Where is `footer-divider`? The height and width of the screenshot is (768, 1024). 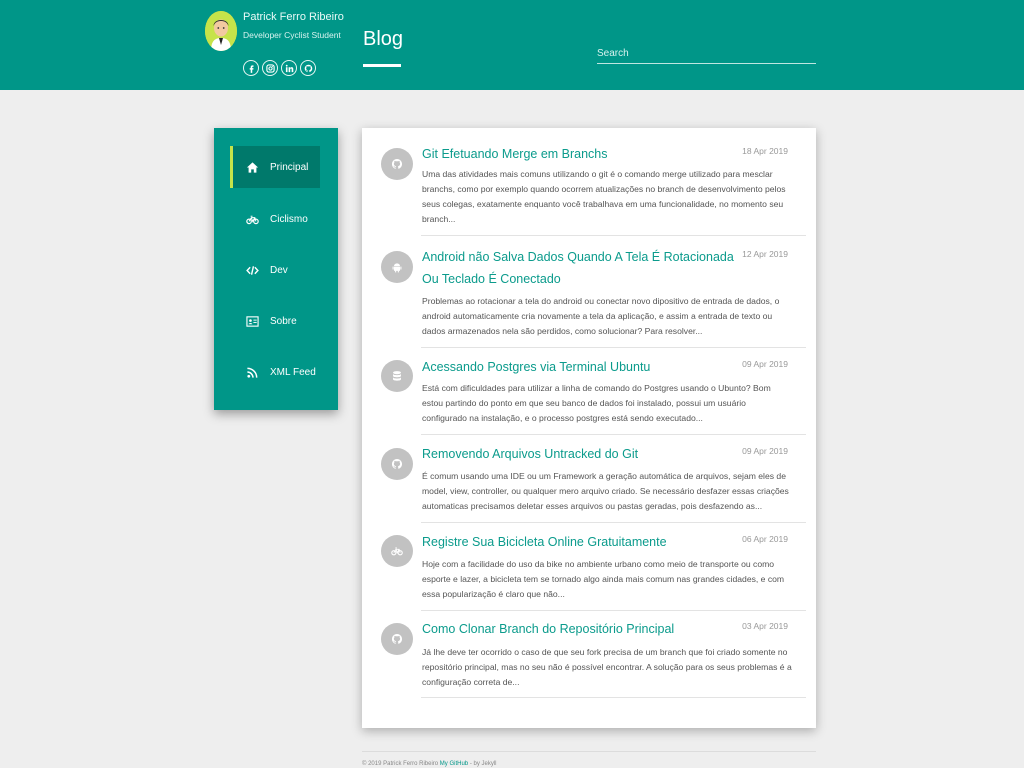
footer-divider is located at coordinates (589, 751).